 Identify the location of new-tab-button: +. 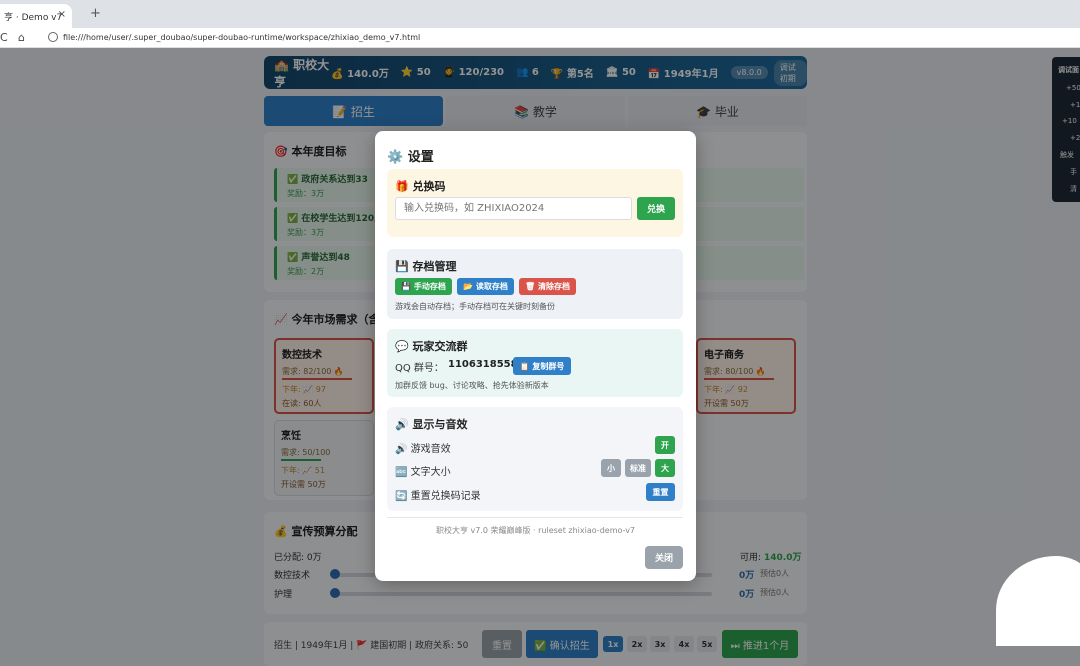
(95, 13).